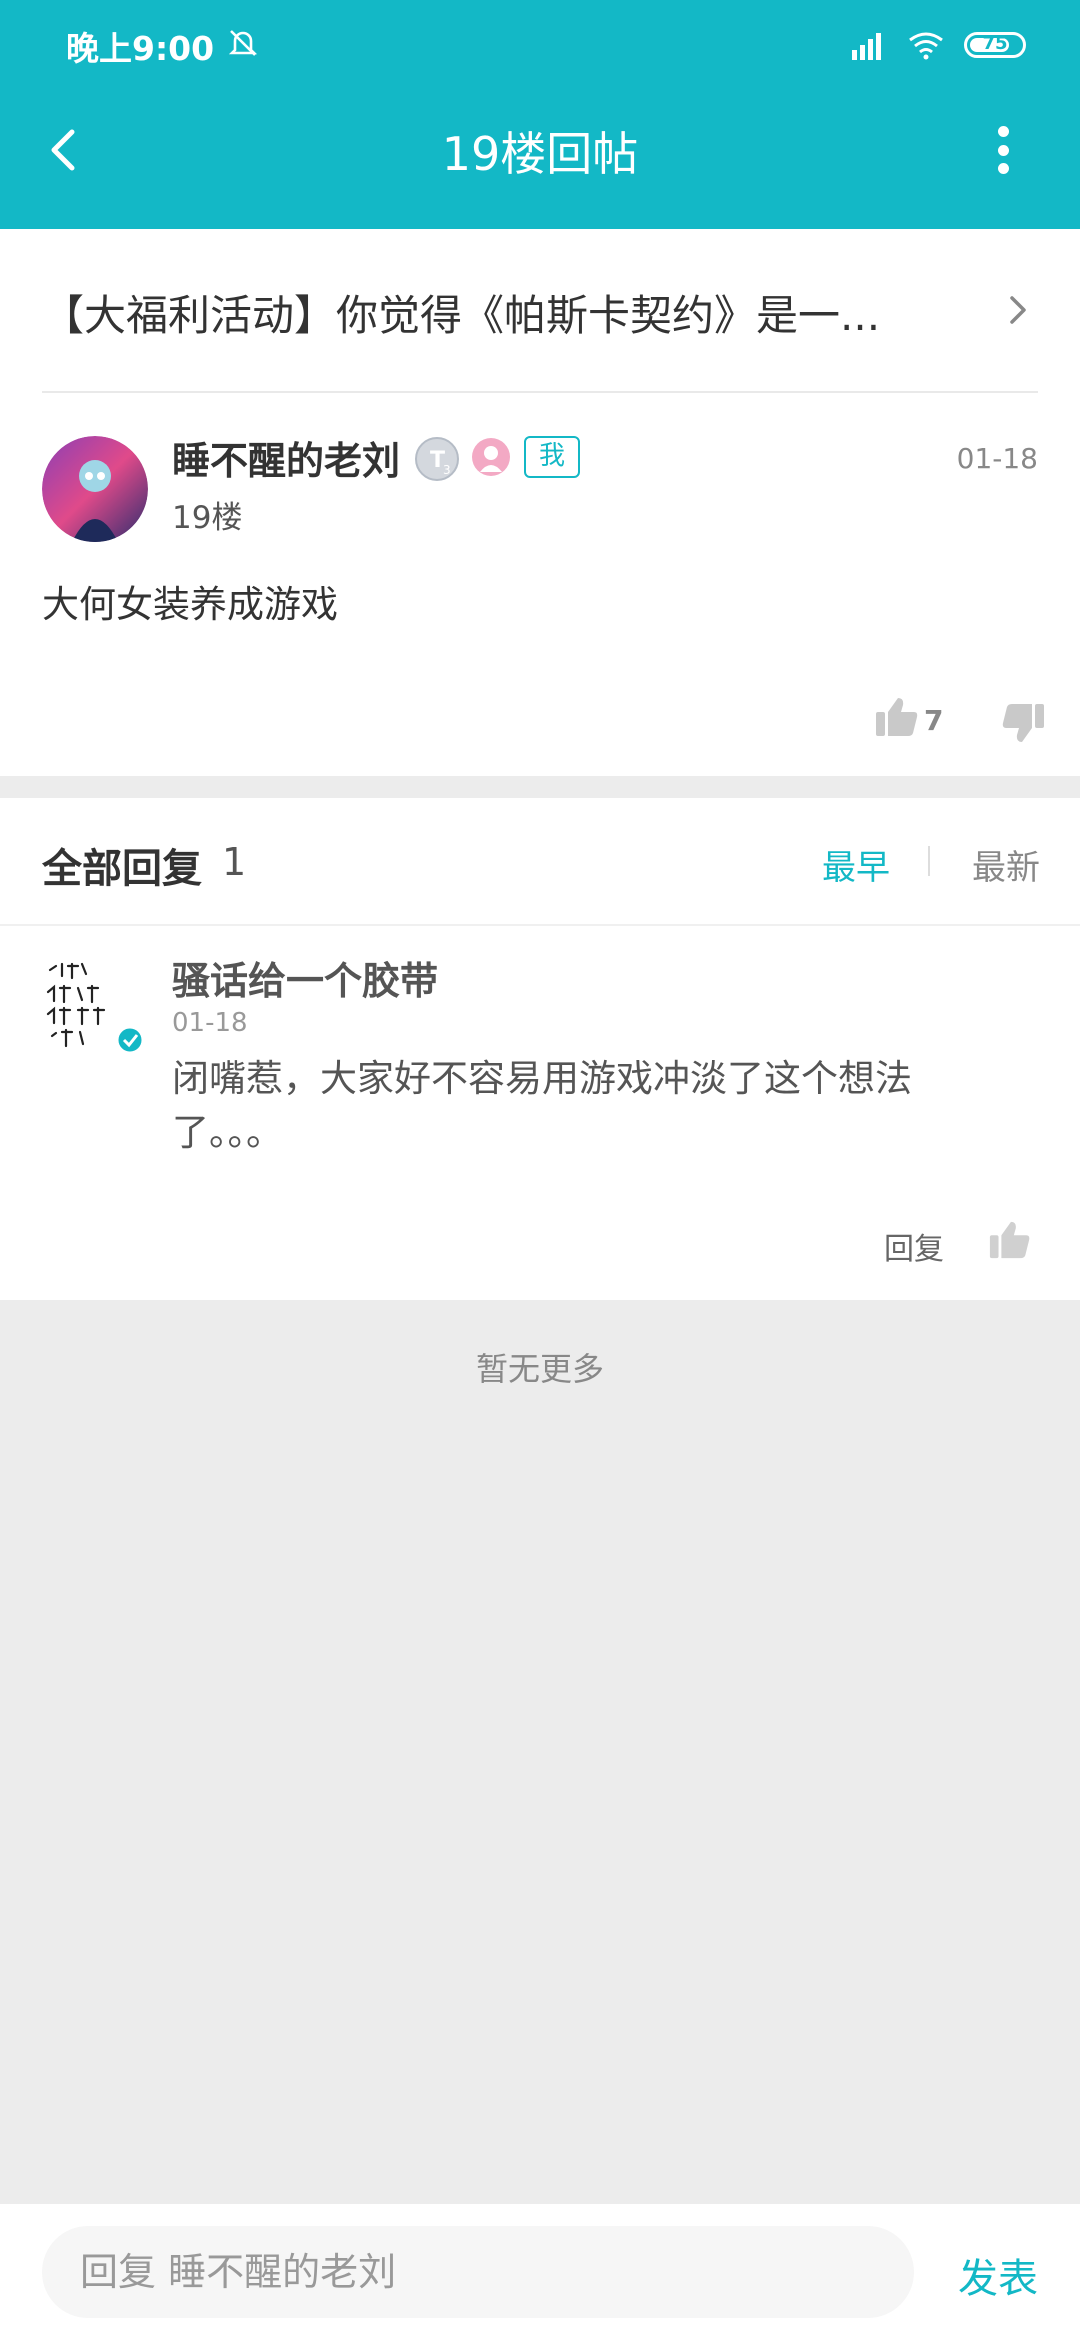 Image resolution: width=1080 pixels, height=2340 pixels. What do you see at coordinates (856, 864) in the screenshot?
I see `sort-earliest-tab: 最早` at bounding box center [856, 864].